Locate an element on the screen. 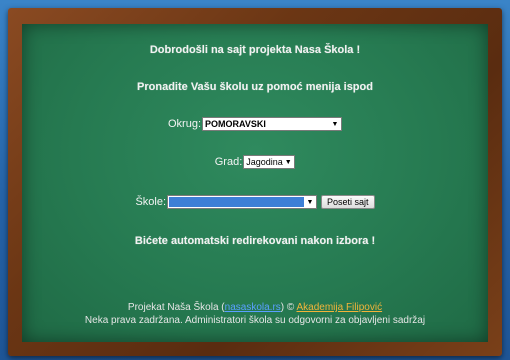 The image size is (510, 360). visit-site-button: Poseti sajt is located at coordinates (348, 202).